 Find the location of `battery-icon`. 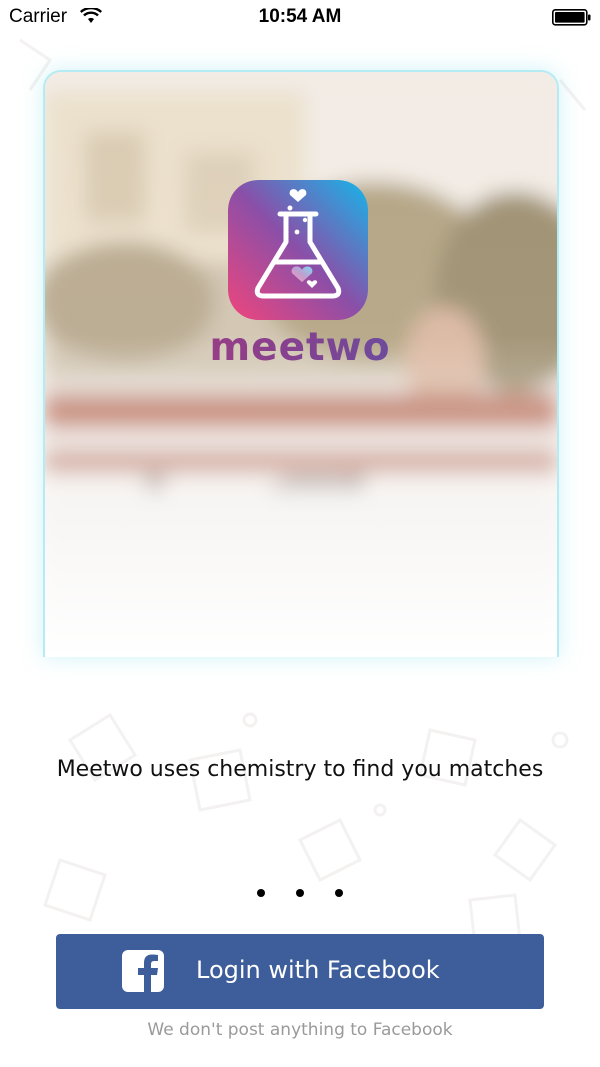

battery-icon is located at coordinates (571, 17).